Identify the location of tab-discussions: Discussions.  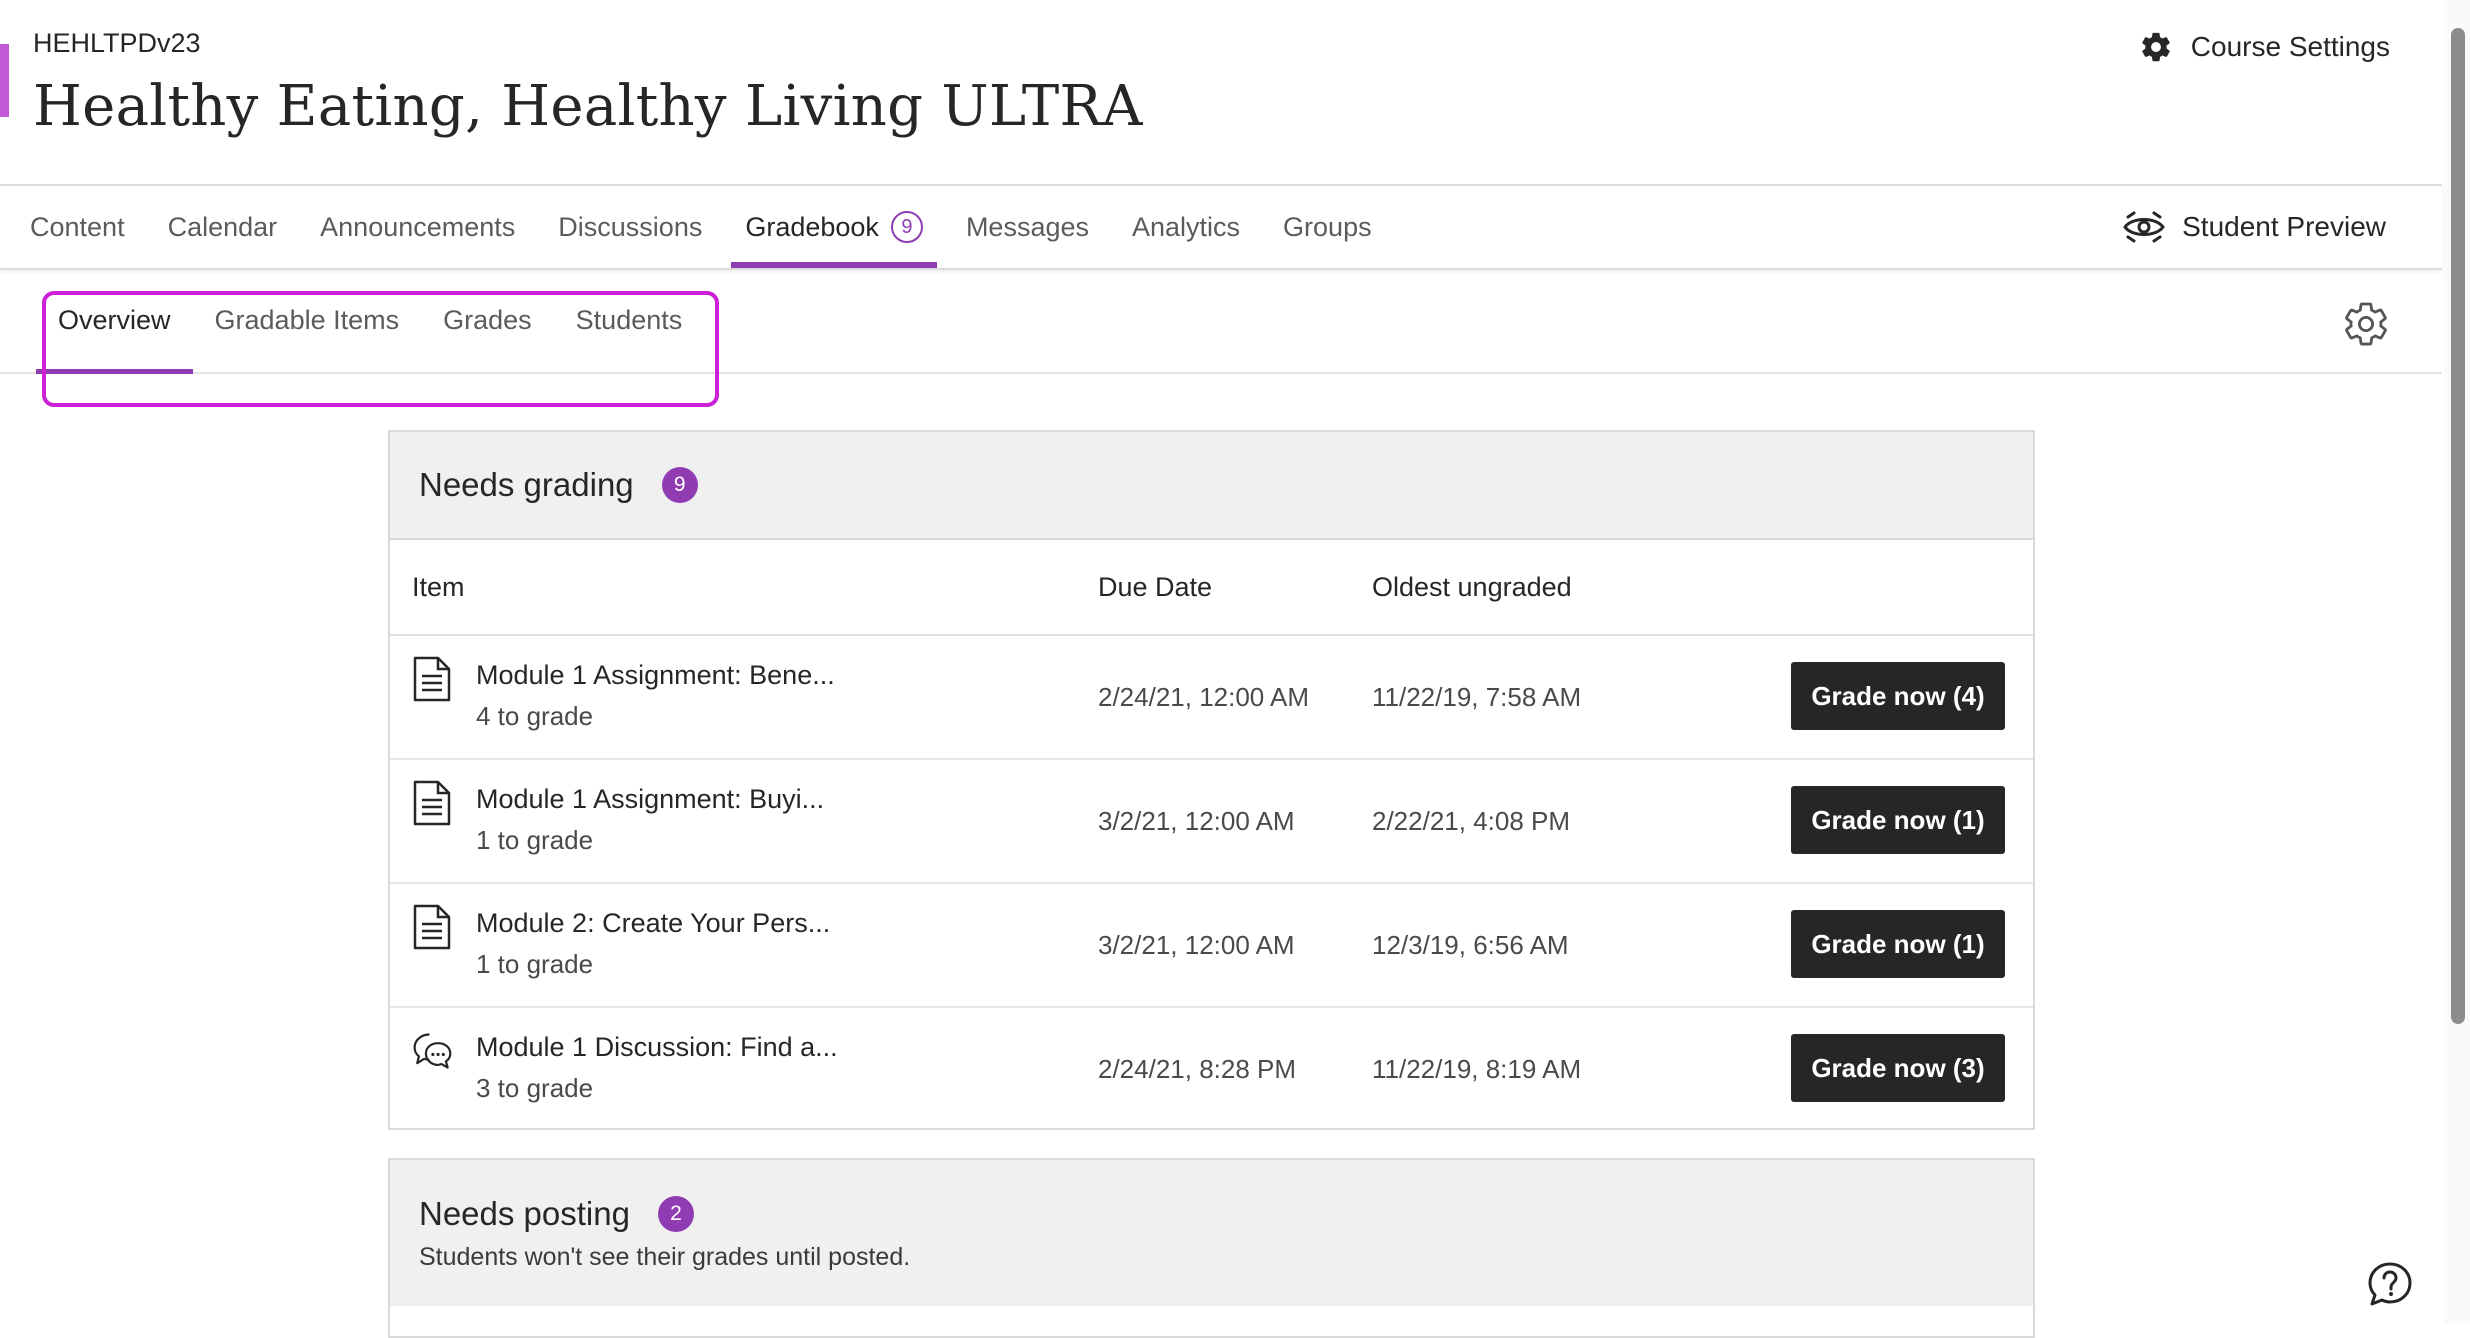
(630, 227).